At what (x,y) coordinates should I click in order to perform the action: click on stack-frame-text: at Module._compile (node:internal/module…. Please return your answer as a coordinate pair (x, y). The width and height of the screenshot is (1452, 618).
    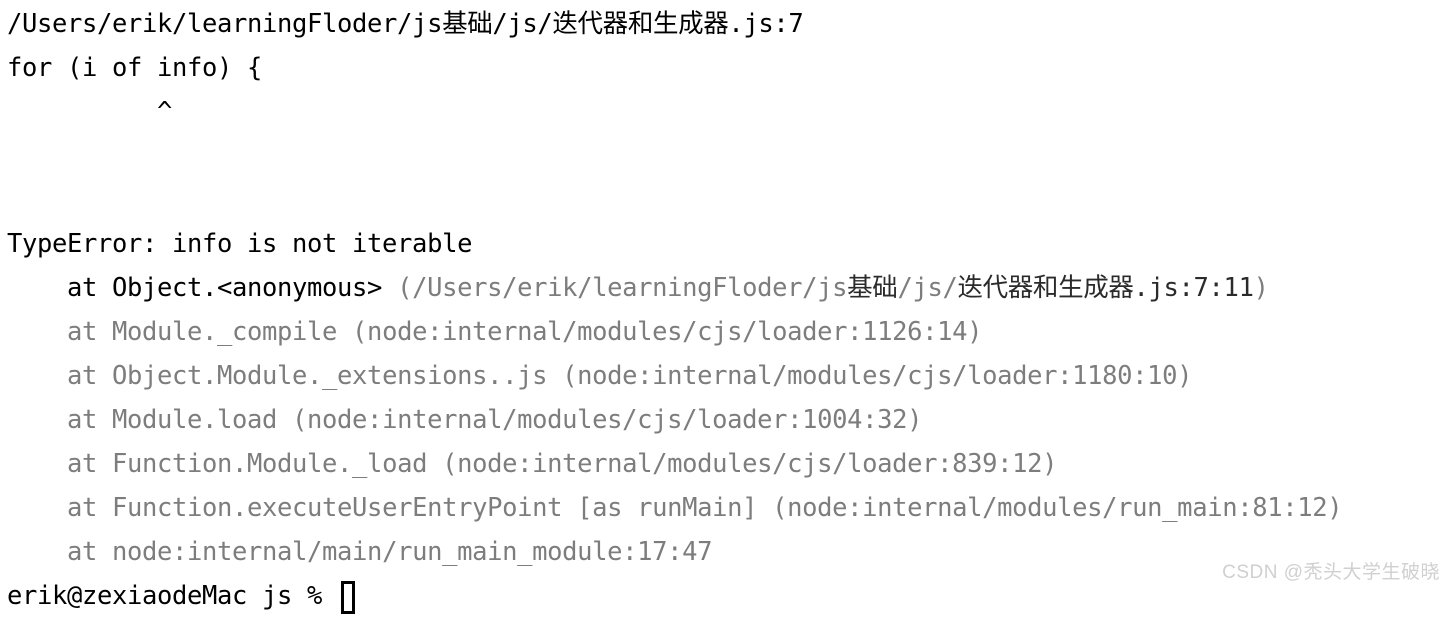
    Looking at the image, I should click on (525, 332).